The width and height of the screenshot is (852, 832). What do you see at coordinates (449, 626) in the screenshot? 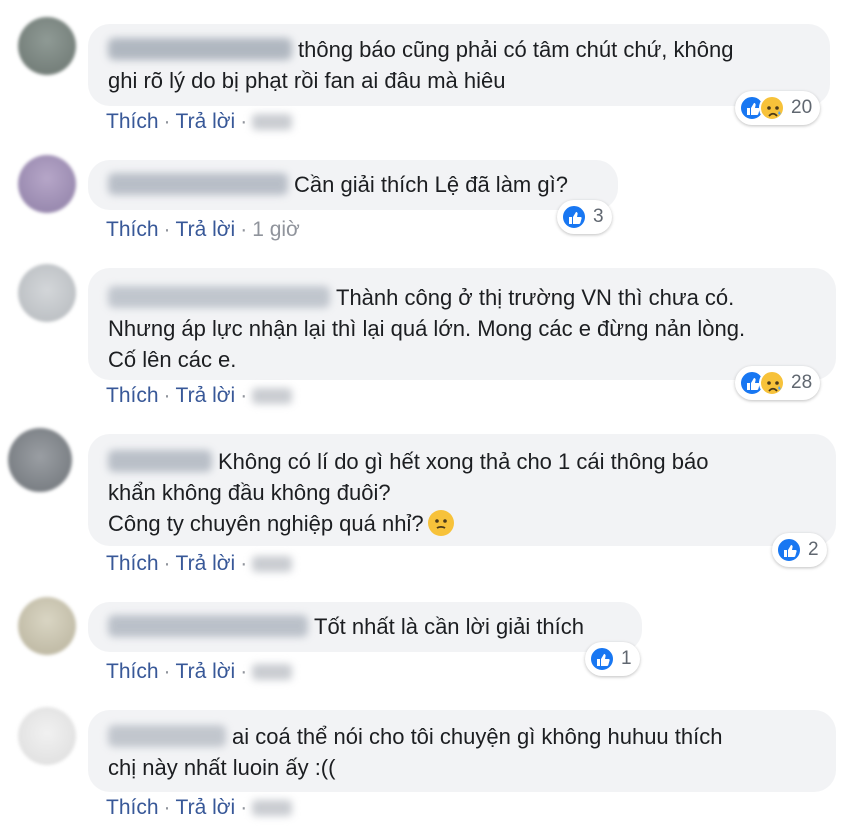
I see `comment-text-line-1: Tốt nhất là cần lời giải thích` at bounding box center [449, 626].